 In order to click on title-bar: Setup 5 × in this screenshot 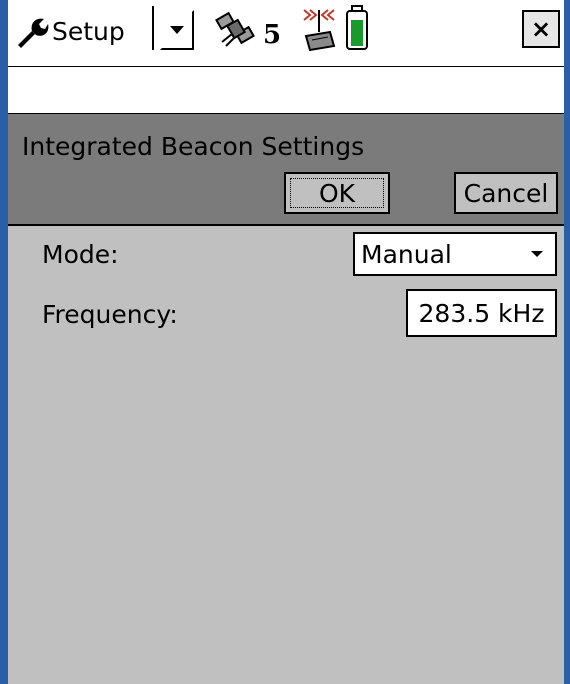, I will do `click(286, 33)`.